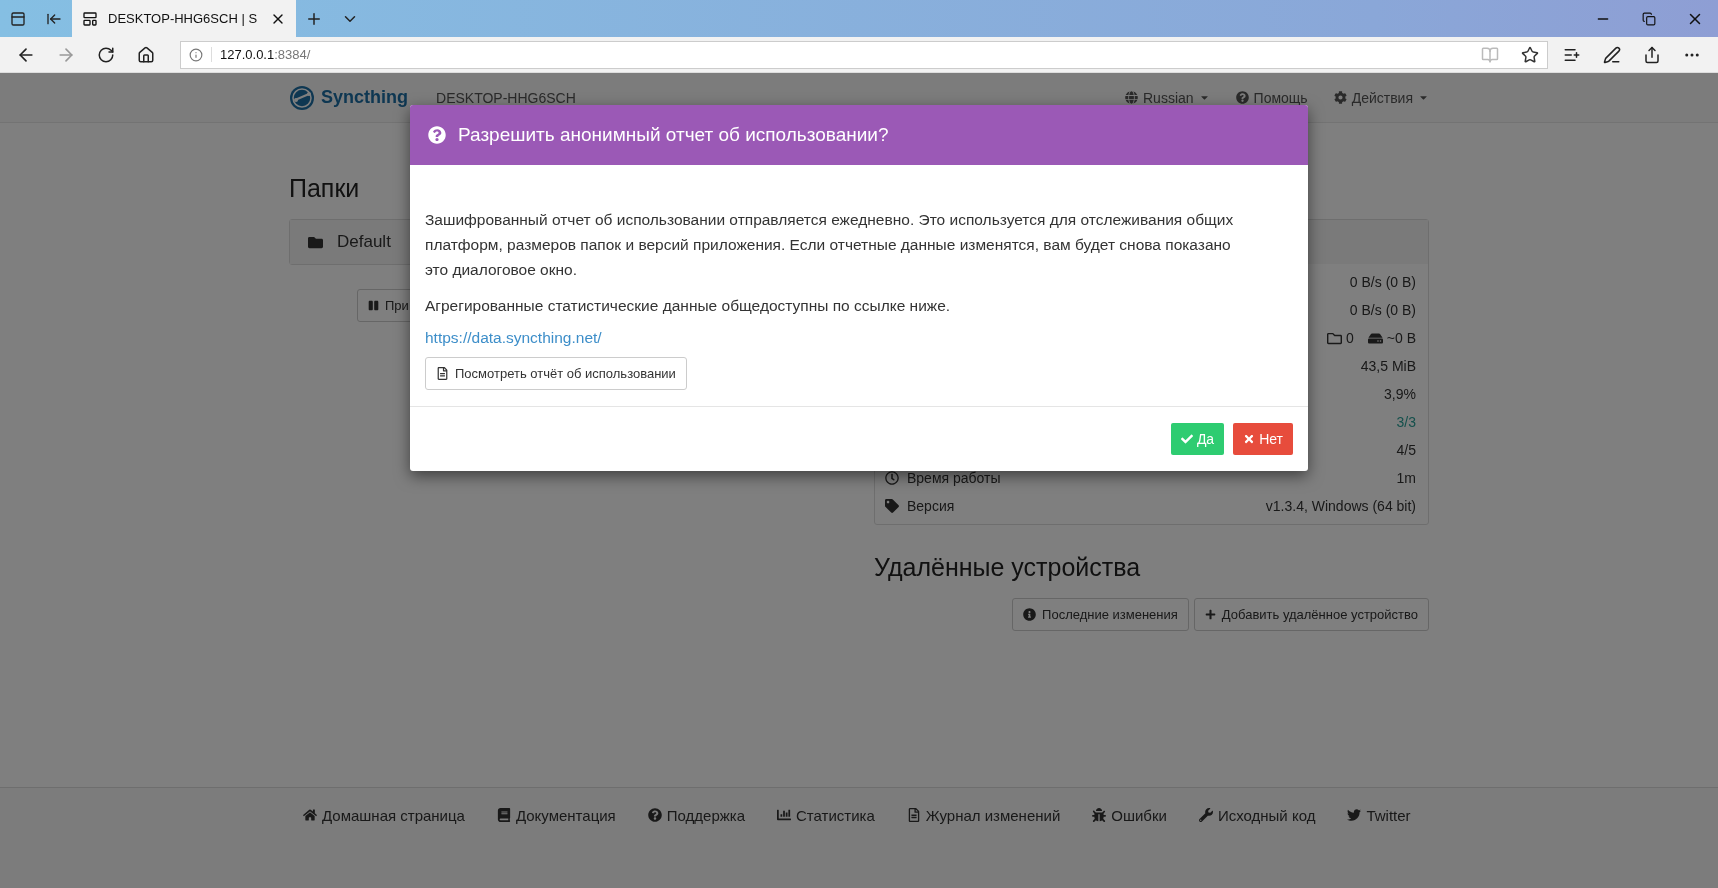  What do you see at coordinates (1129, 815) in the screenshot?
I see `footer-link: Ошибки` at bounding box center [1129, 815].